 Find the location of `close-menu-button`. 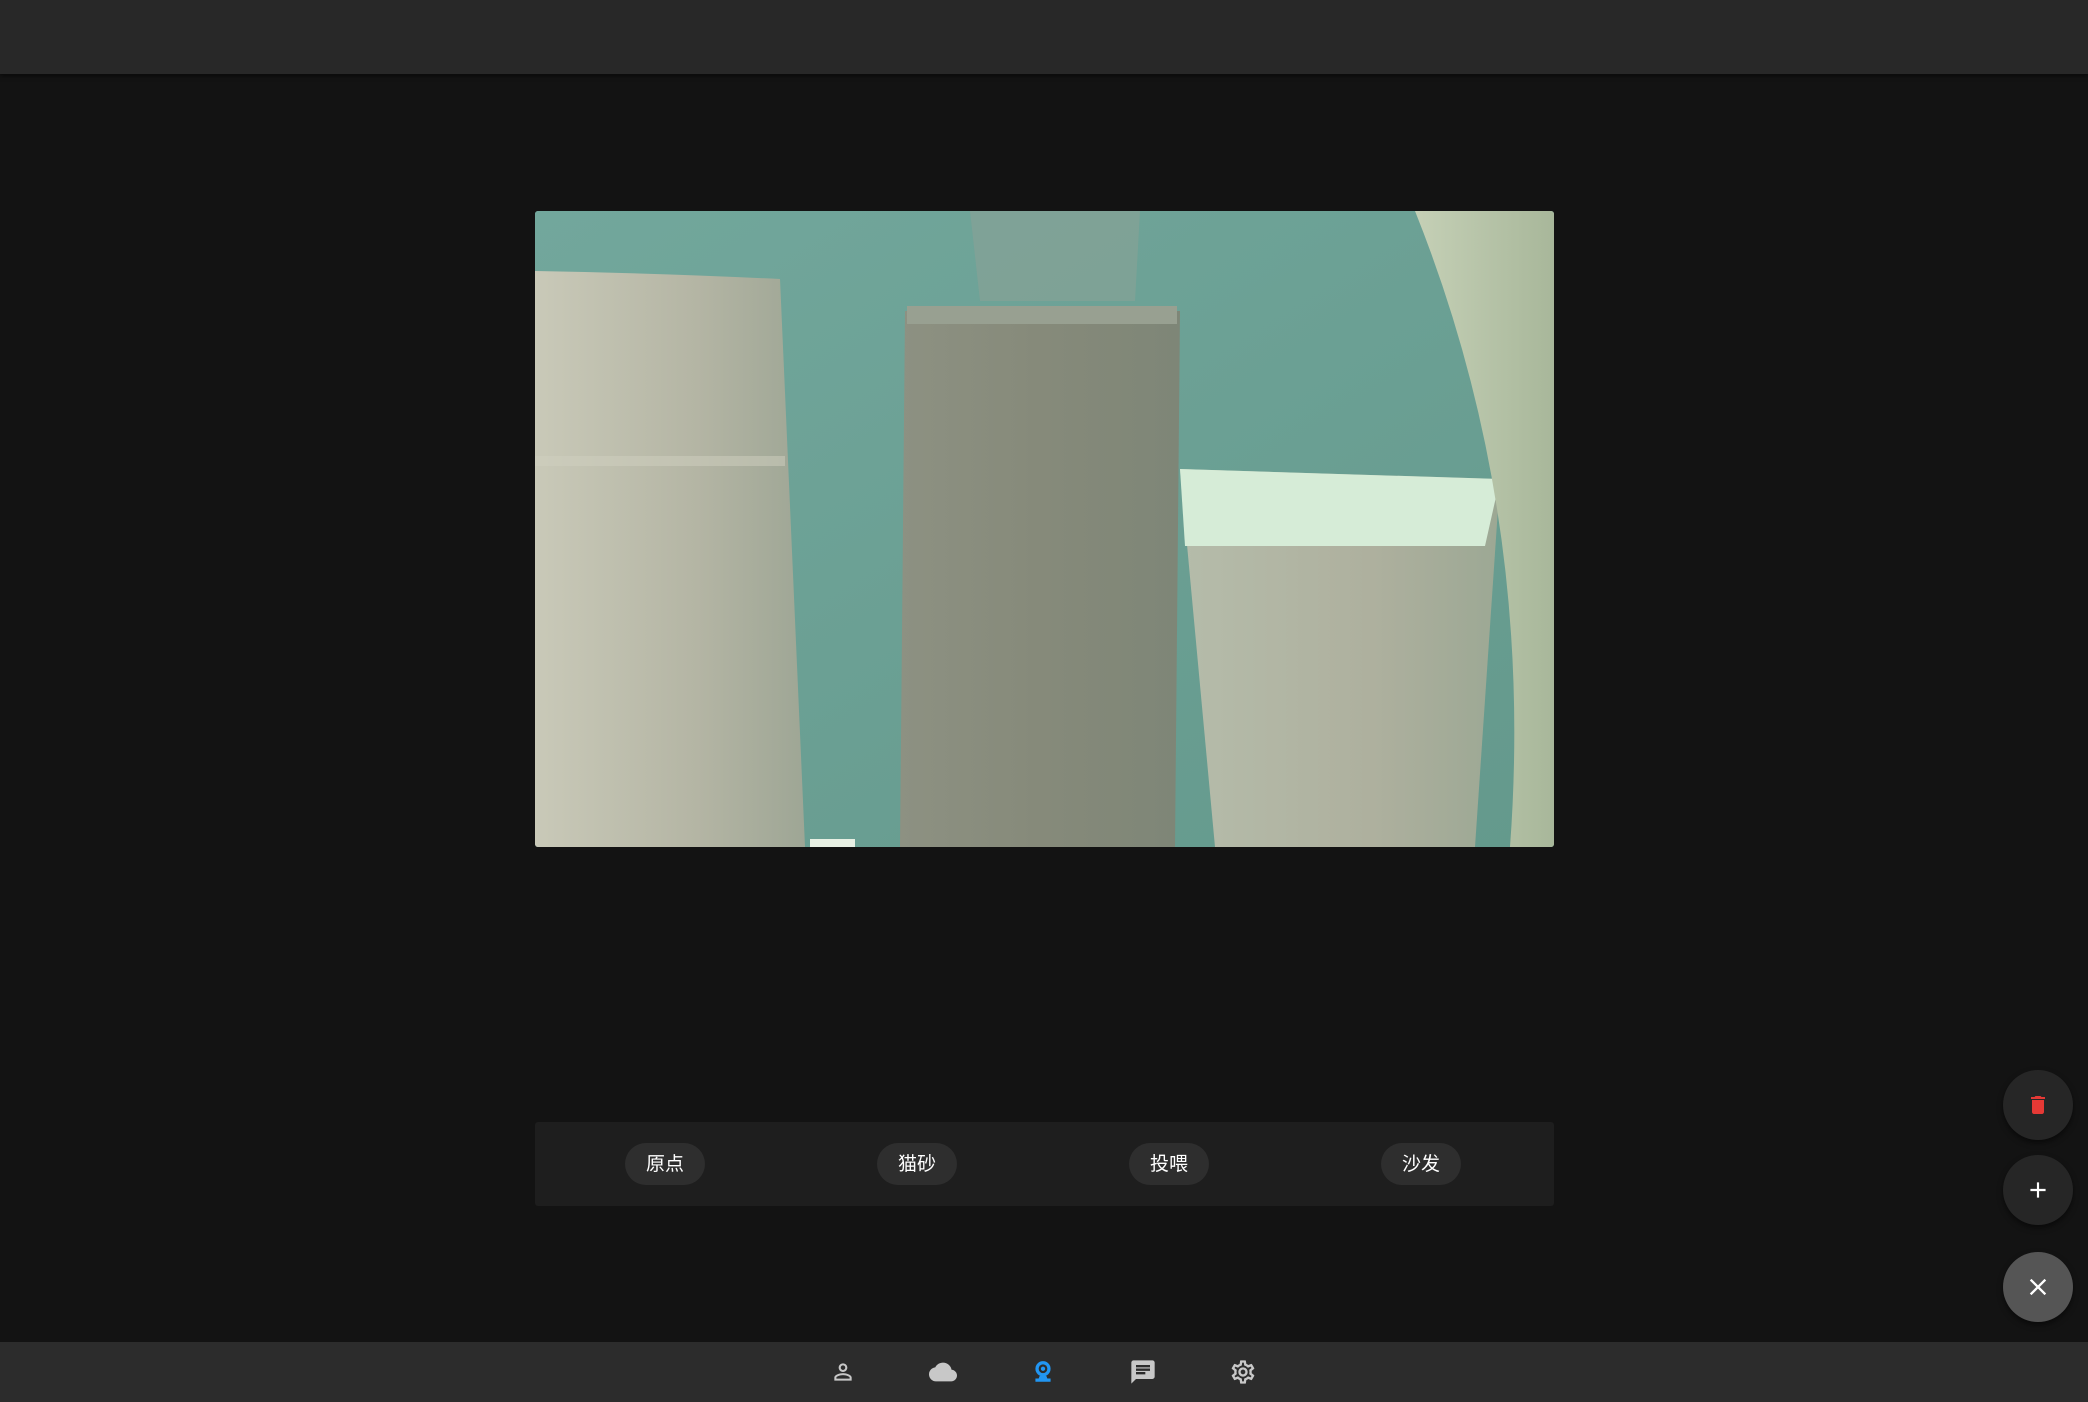

close-menu-button is located at coordinates (2038, 1287).